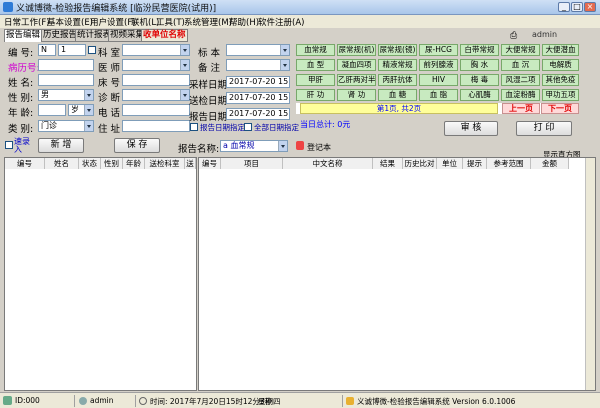  I want to click on menu-tools: 工具(T), so click(170, 22).